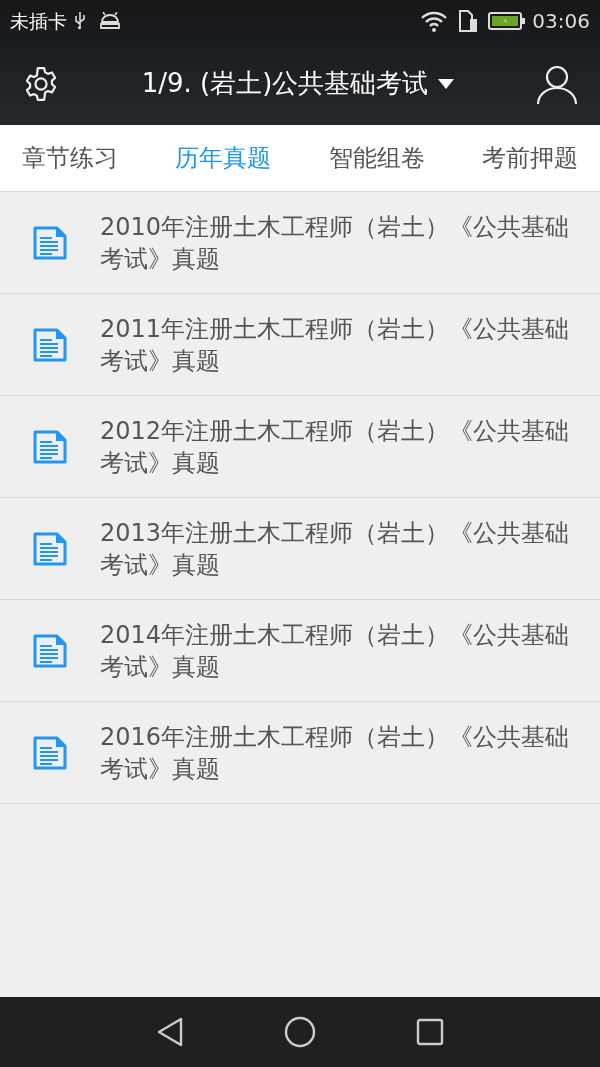  I want to click on exam-title: 2013年注册土木工程师（岩土）《公共基础考试》真题, so click(335, 549).